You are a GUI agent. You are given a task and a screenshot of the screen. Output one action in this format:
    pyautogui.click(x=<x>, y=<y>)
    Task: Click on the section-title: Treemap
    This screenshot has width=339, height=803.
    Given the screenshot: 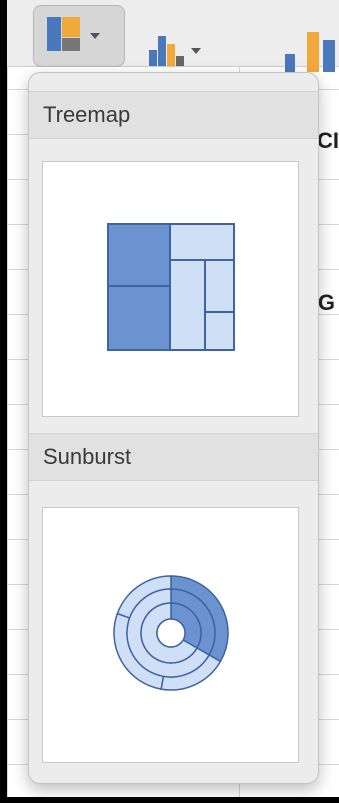 What is the action you would take?
    pyautogui.click(x=87, y=114)
    